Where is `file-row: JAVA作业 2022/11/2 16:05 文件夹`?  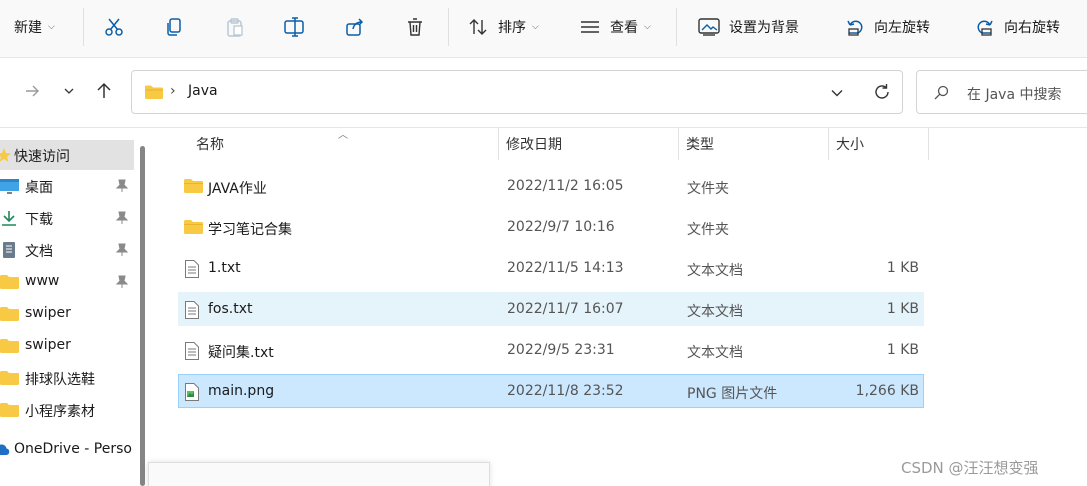 file-row: JAVA作业 2022/11/2 16:05 文件夹 is located at coordinates (551, 186).